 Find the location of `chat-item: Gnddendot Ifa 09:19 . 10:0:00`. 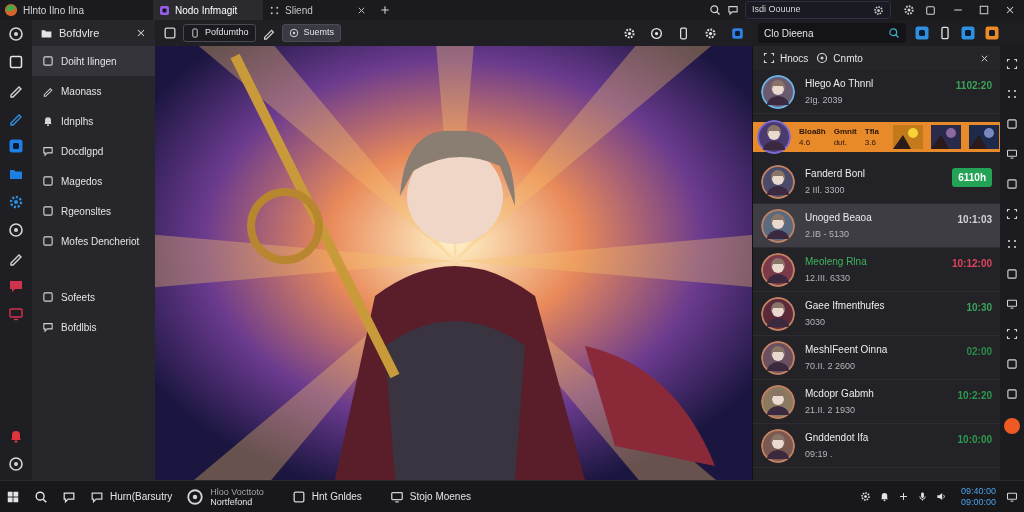

chat-item: Gnddendot Ifa 09:19 . 10:0:00 is located at coordinates (876, 446).